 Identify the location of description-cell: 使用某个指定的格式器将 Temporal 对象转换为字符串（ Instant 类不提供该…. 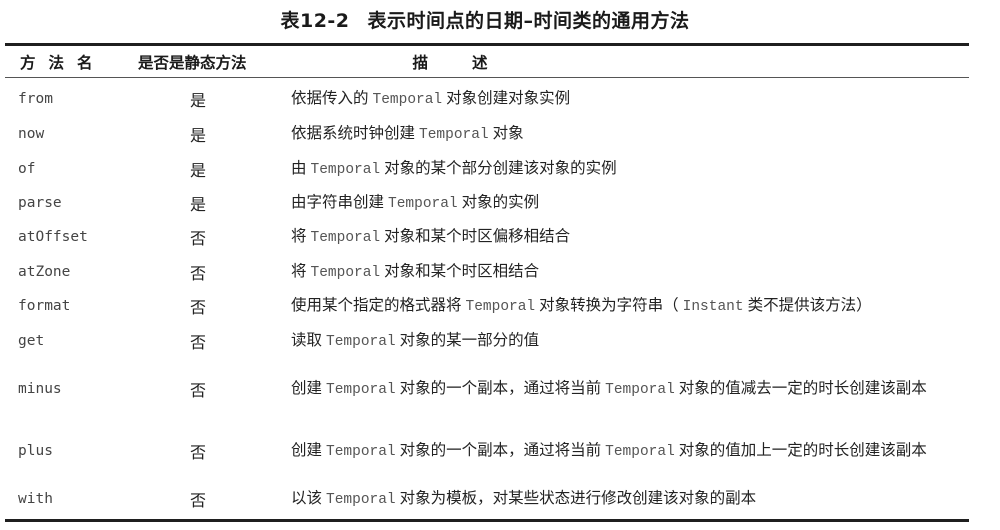
(627, 306).